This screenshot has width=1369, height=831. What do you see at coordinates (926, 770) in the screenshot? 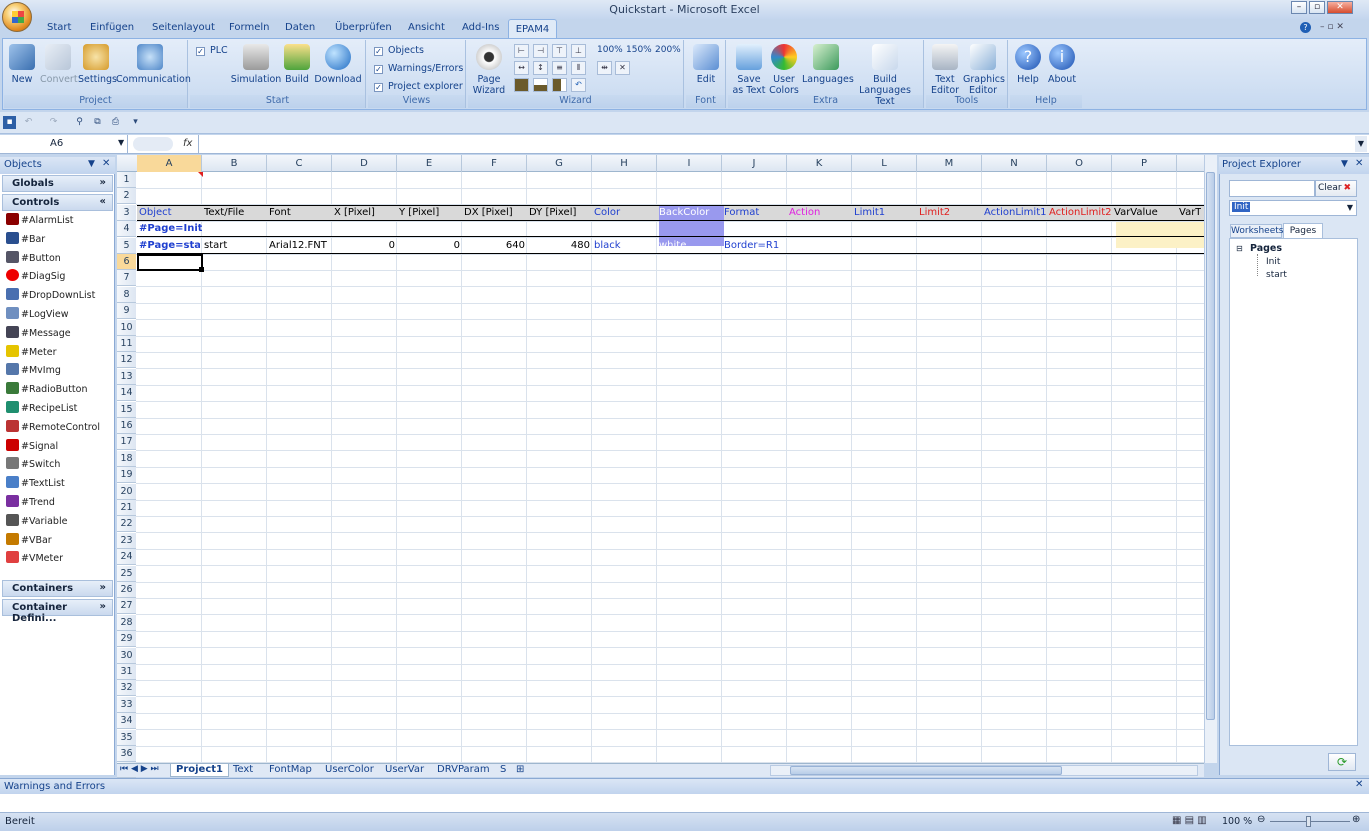
I see `horizontal-scroll-thumb` at bounding box center [926, 770].